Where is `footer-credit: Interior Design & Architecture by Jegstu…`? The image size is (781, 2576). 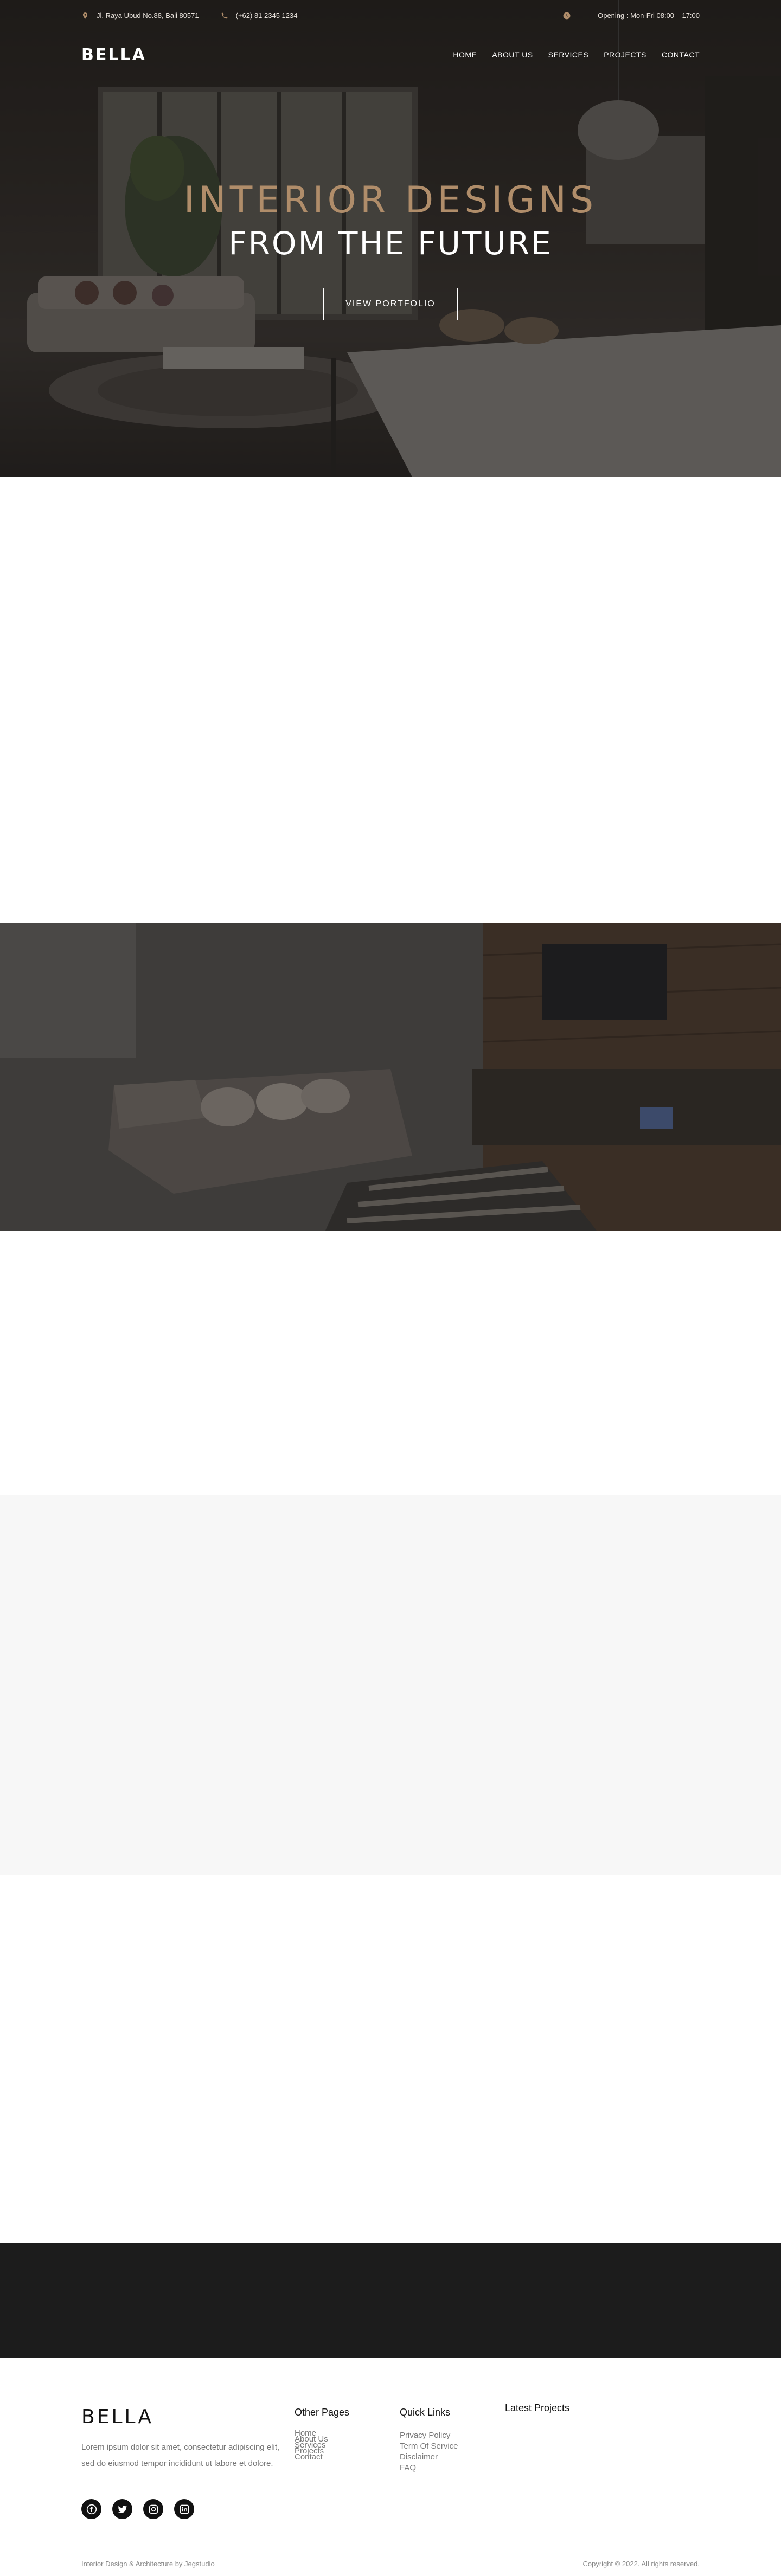
footer-credit: Interior Design & Architecture by Jegstu… is located at coordinates (148, 2564).